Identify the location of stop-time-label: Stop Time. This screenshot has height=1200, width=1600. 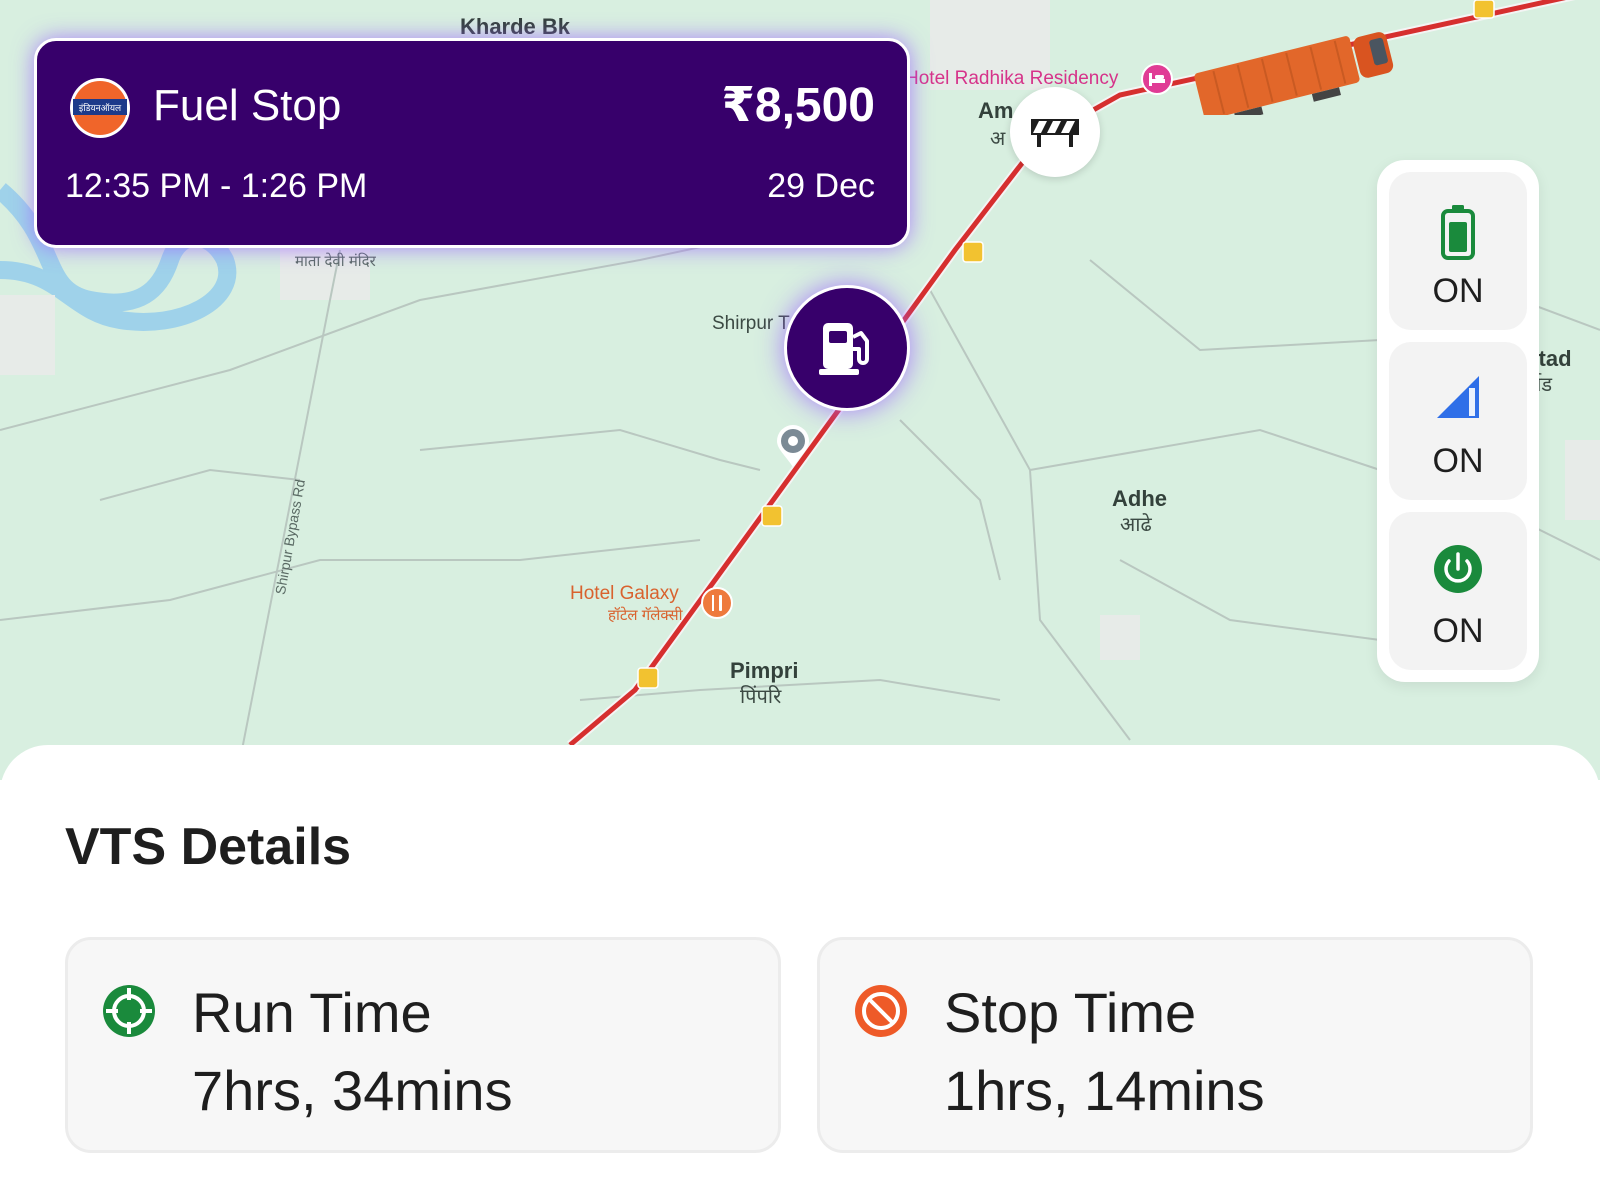
(1070, 1012).